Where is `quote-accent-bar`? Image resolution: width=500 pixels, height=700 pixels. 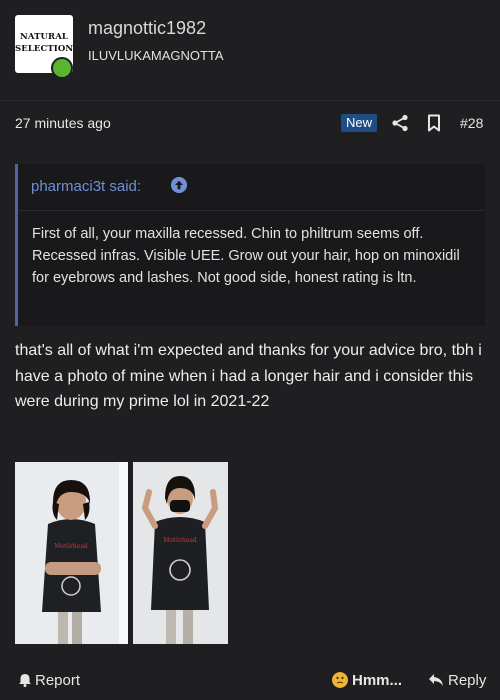
quote-accent-bar is located at coordinates (16, 245).